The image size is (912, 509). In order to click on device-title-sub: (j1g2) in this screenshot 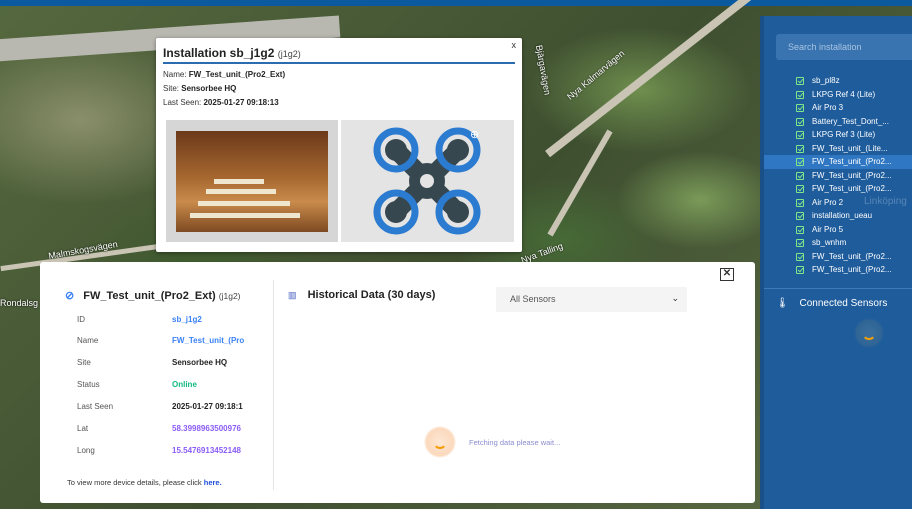, I will do `click(229, 296)`.